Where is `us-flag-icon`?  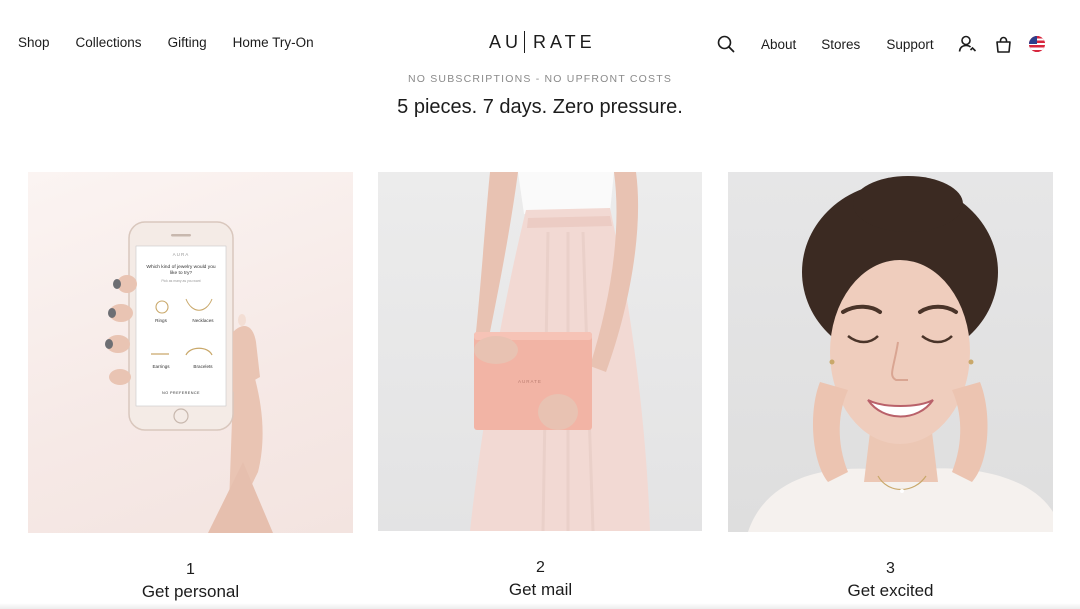 us-flag-icon is located at coordinates (1036, 44).